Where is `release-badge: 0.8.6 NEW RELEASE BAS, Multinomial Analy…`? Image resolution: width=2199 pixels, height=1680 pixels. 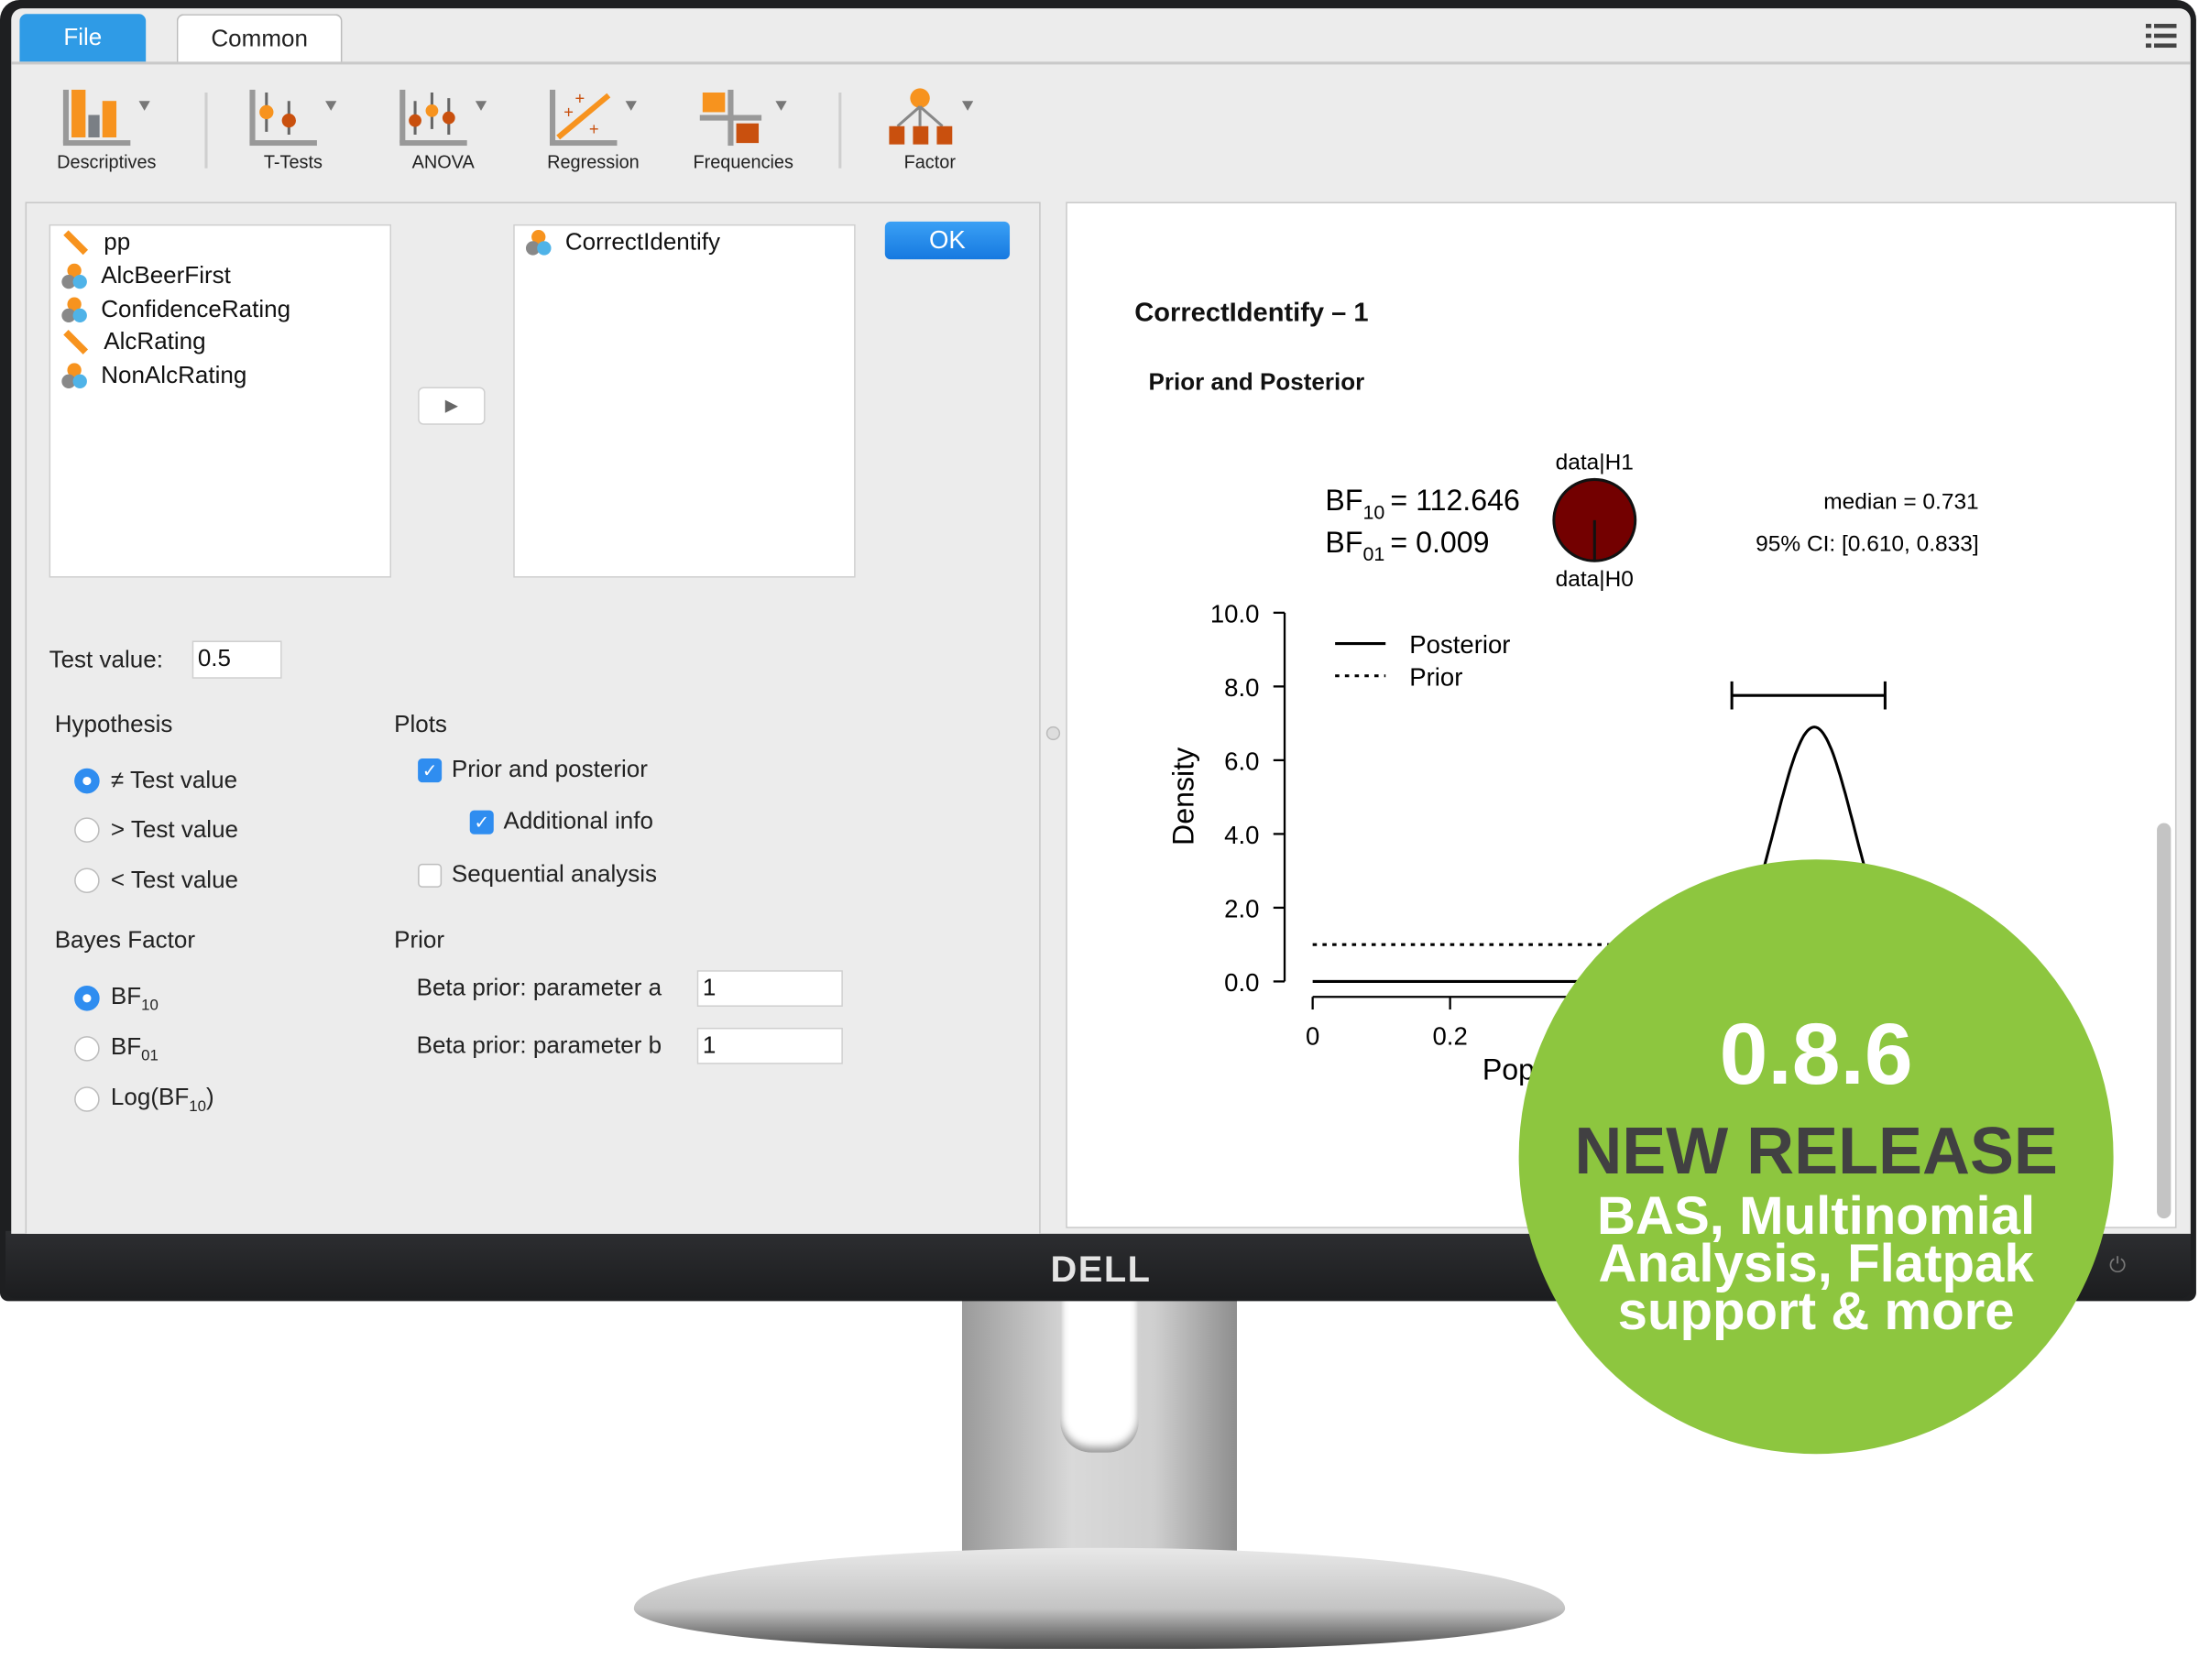
release-badge: 0.8.6 NEW RELEASE BAS, Multinomial Analy… is located at coordinates (1816, 1157).